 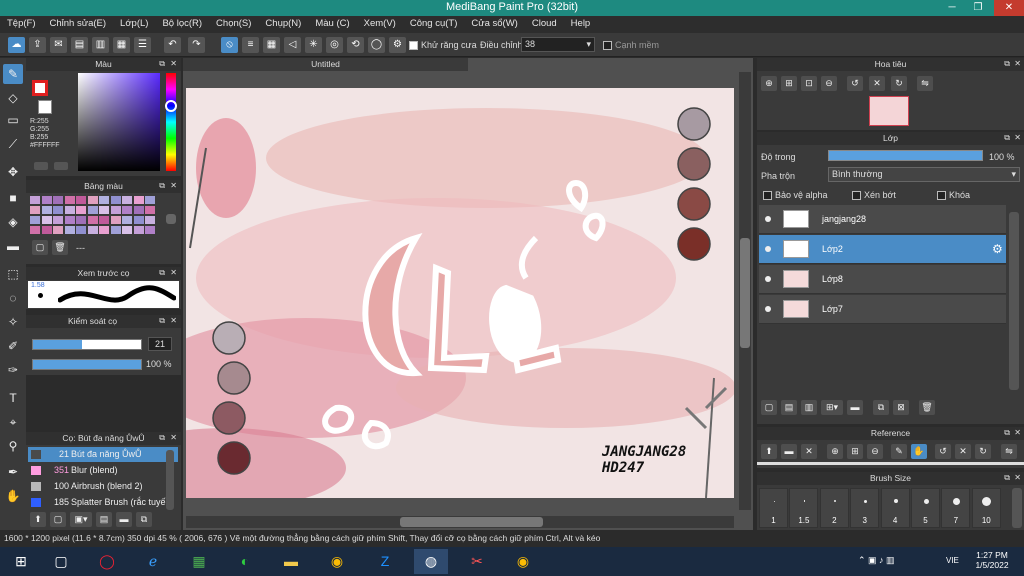 I want to click on brush-tool-icon: ✎, so click(x=13, y=74).